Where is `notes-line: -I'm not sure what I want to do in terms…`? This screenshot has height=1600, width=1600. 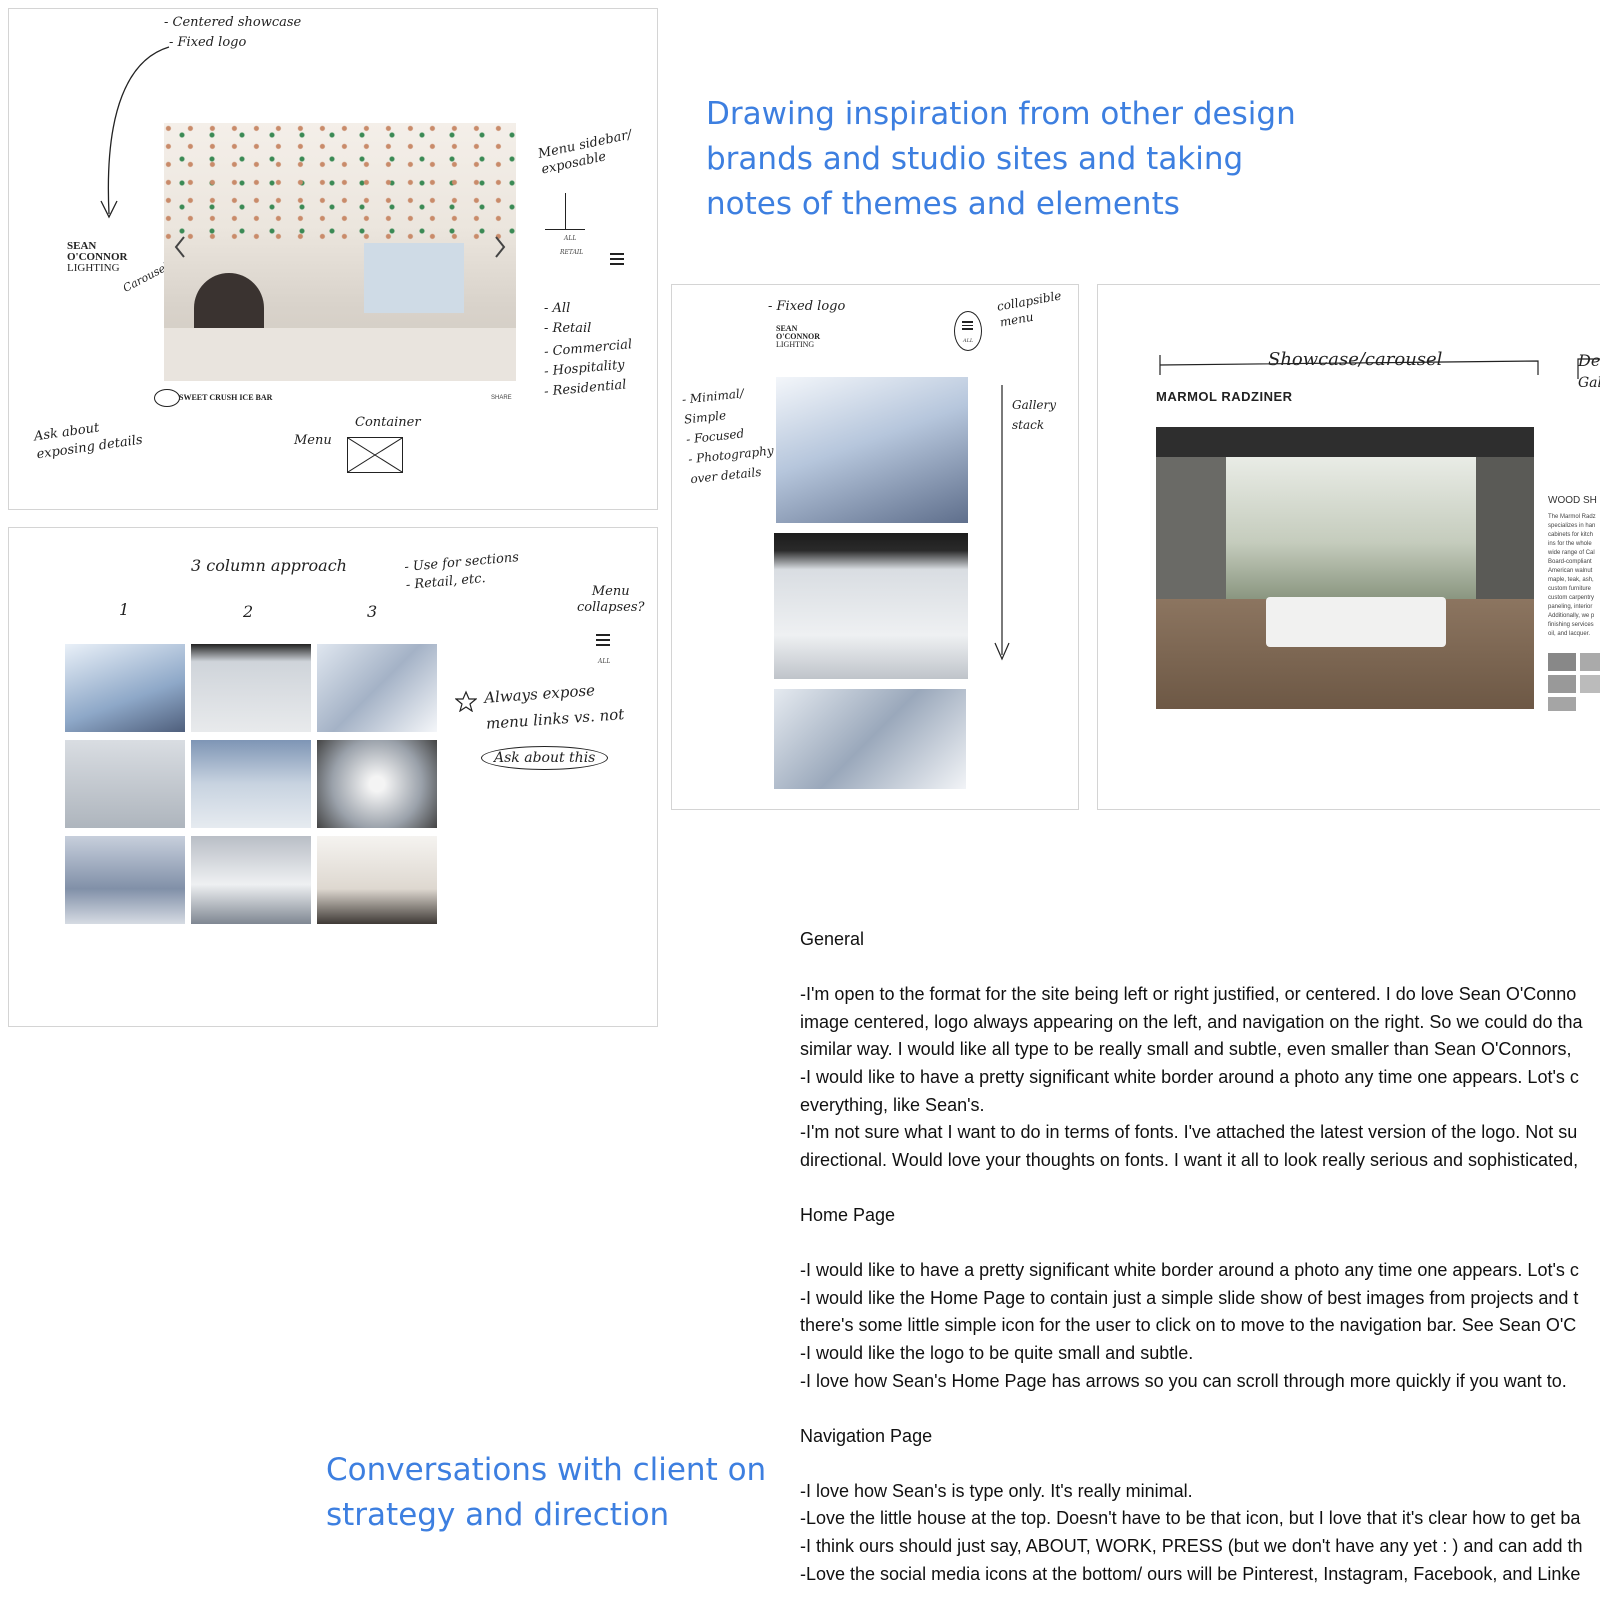 notes-line: -I'm not sure what I want to do in terms… is located at coordinates (1189, 1132).